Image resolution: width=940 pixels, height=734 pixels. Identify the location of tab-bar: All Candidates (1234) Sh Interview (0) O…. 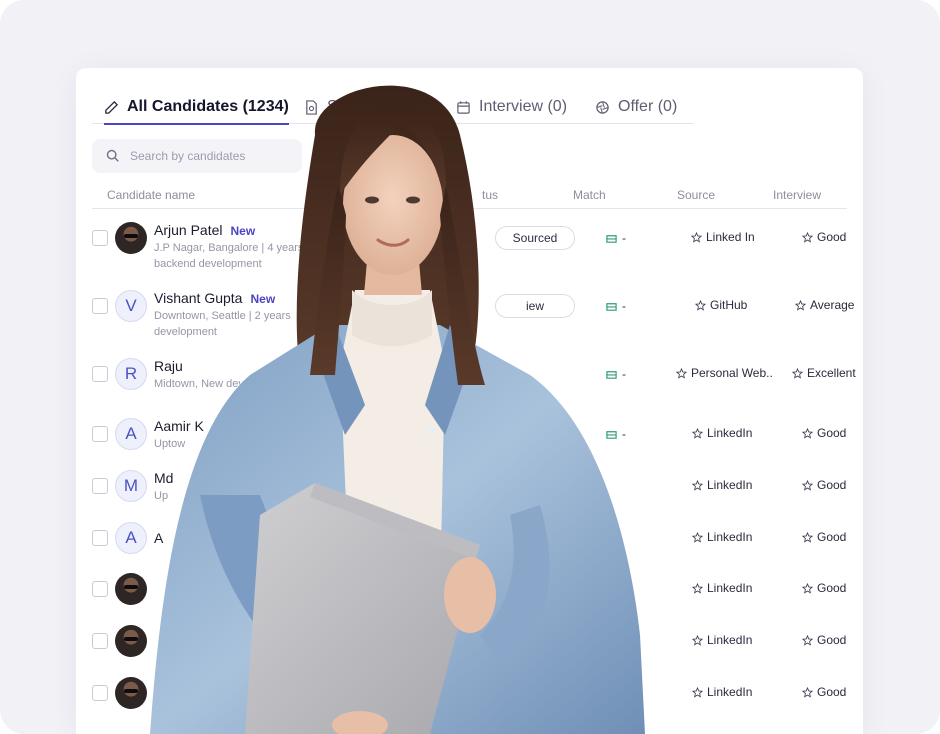
(393, 107).